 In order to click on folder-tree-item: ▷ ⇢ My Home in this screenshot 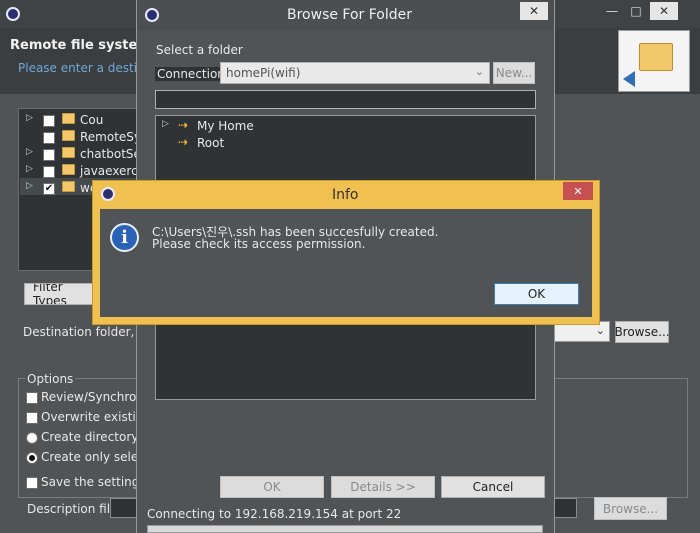, I will do `click(258, 126)`.